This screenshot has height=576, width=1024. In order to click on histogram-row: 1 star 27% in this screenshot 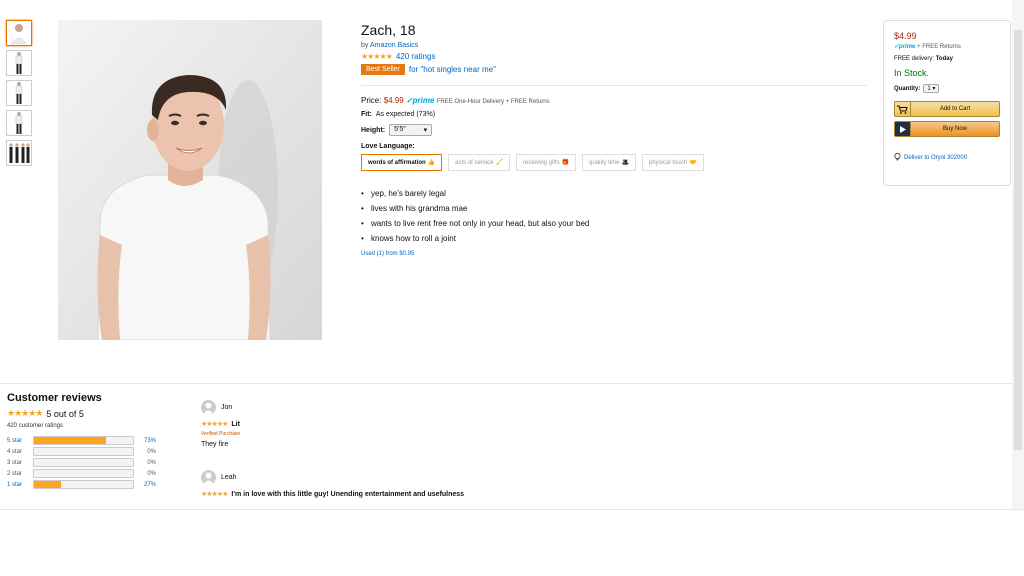, I will do `click(87, 484)`.